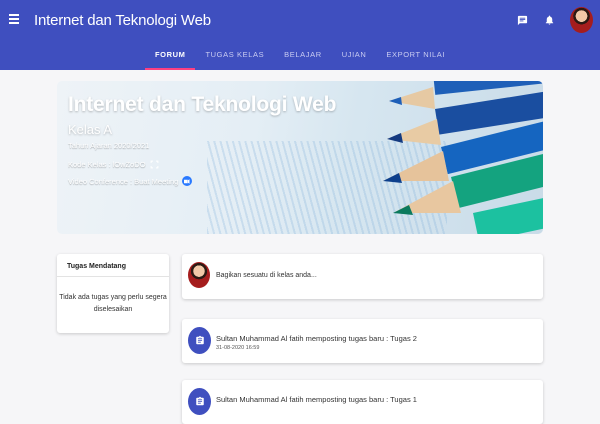 The width and height of the screenshot is (600, 424). I want to click on video-conference: Video Conference : Buat Meeting, so click(130, 181).